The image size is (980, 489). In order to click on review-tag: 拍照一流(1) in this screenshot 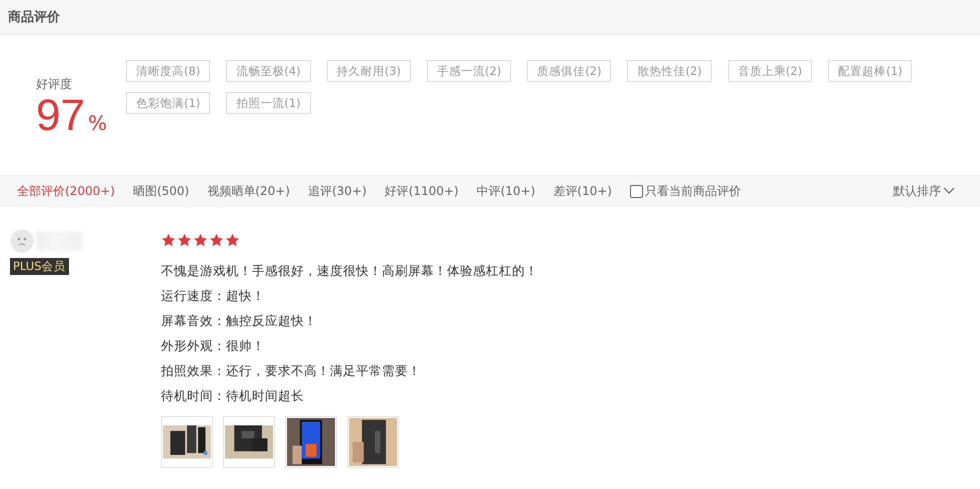, I will do `click(268, 103)`.